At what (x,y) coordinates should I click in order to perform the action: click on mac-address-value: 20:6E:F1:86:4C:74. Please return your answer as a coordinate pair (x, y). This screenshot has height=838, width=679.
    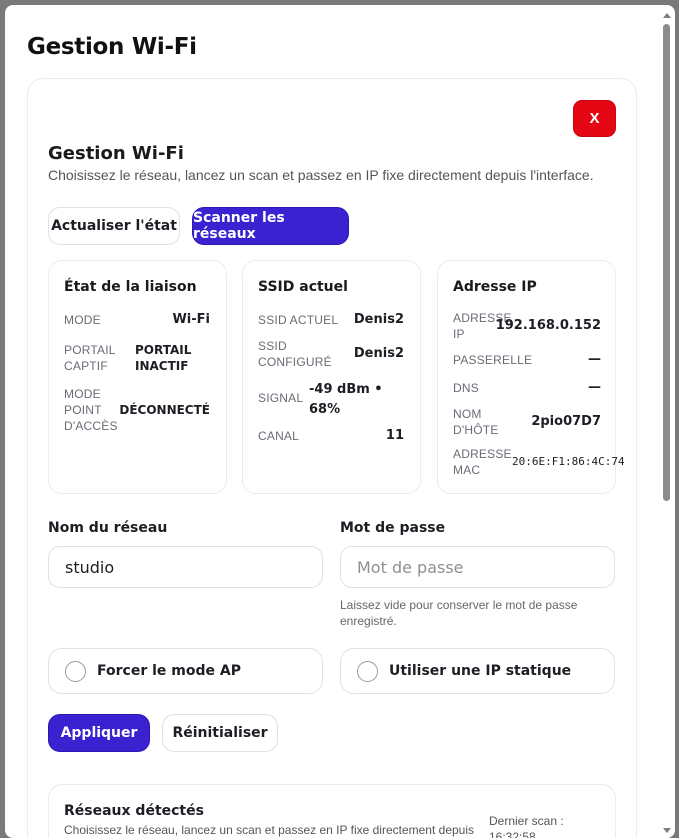
    Looking at the image, I should click on (568, 461).